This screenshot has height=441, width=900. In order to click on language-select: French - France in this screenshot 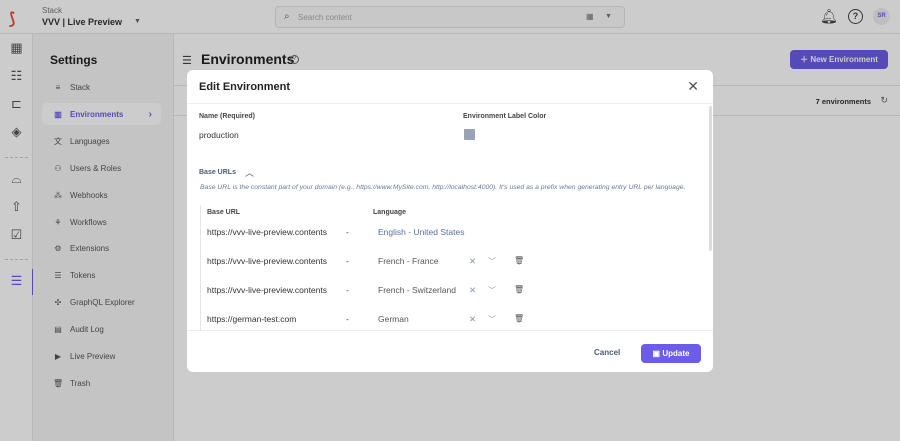, I will do `click(408, 261)`.